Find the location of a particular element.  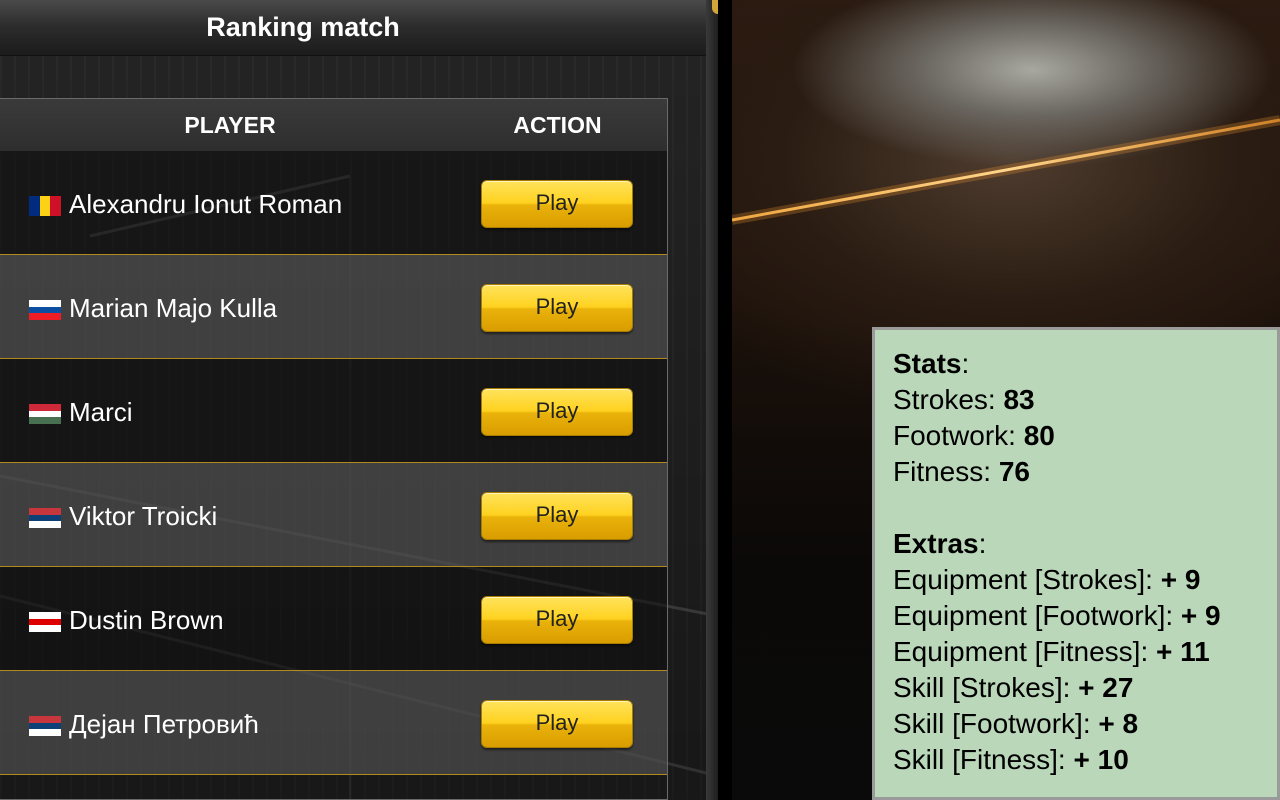

extra-value: + 8 is located at coordinates (1118, 723).